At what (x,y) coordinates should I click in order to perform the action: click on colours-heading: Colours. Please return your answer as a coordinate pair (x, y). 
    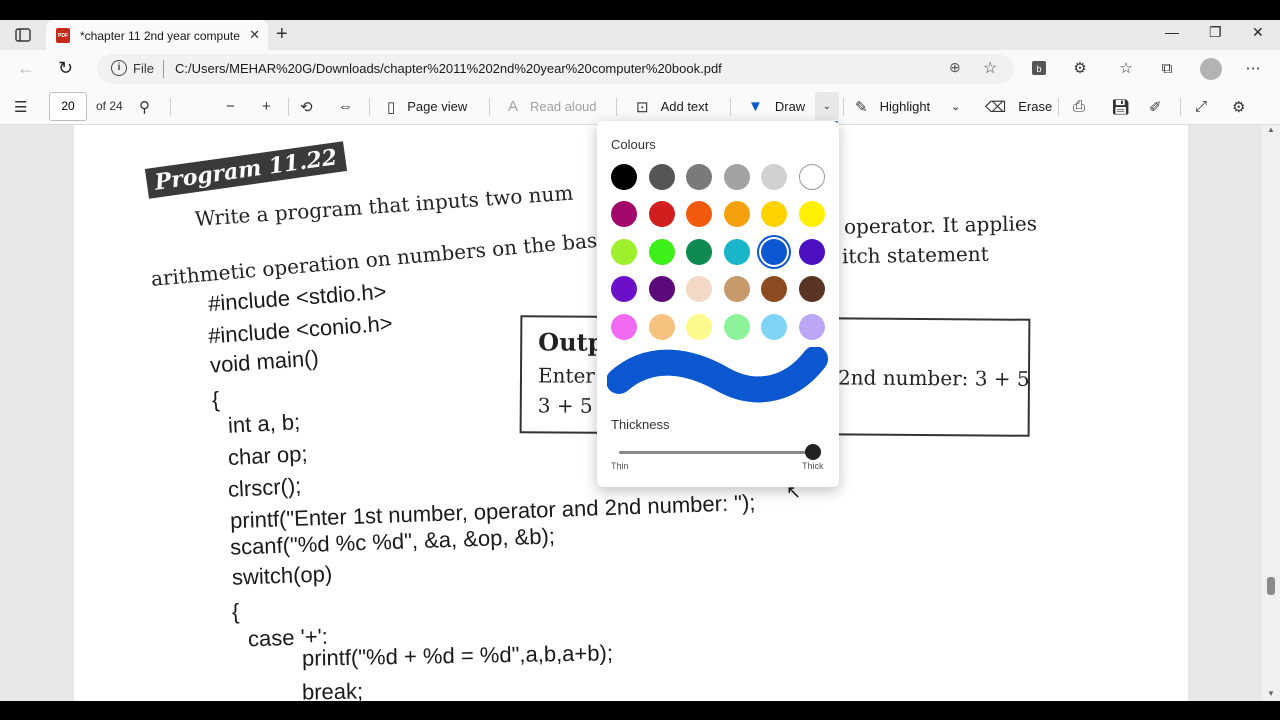
    Looking at the image, I should click on (633, 144).